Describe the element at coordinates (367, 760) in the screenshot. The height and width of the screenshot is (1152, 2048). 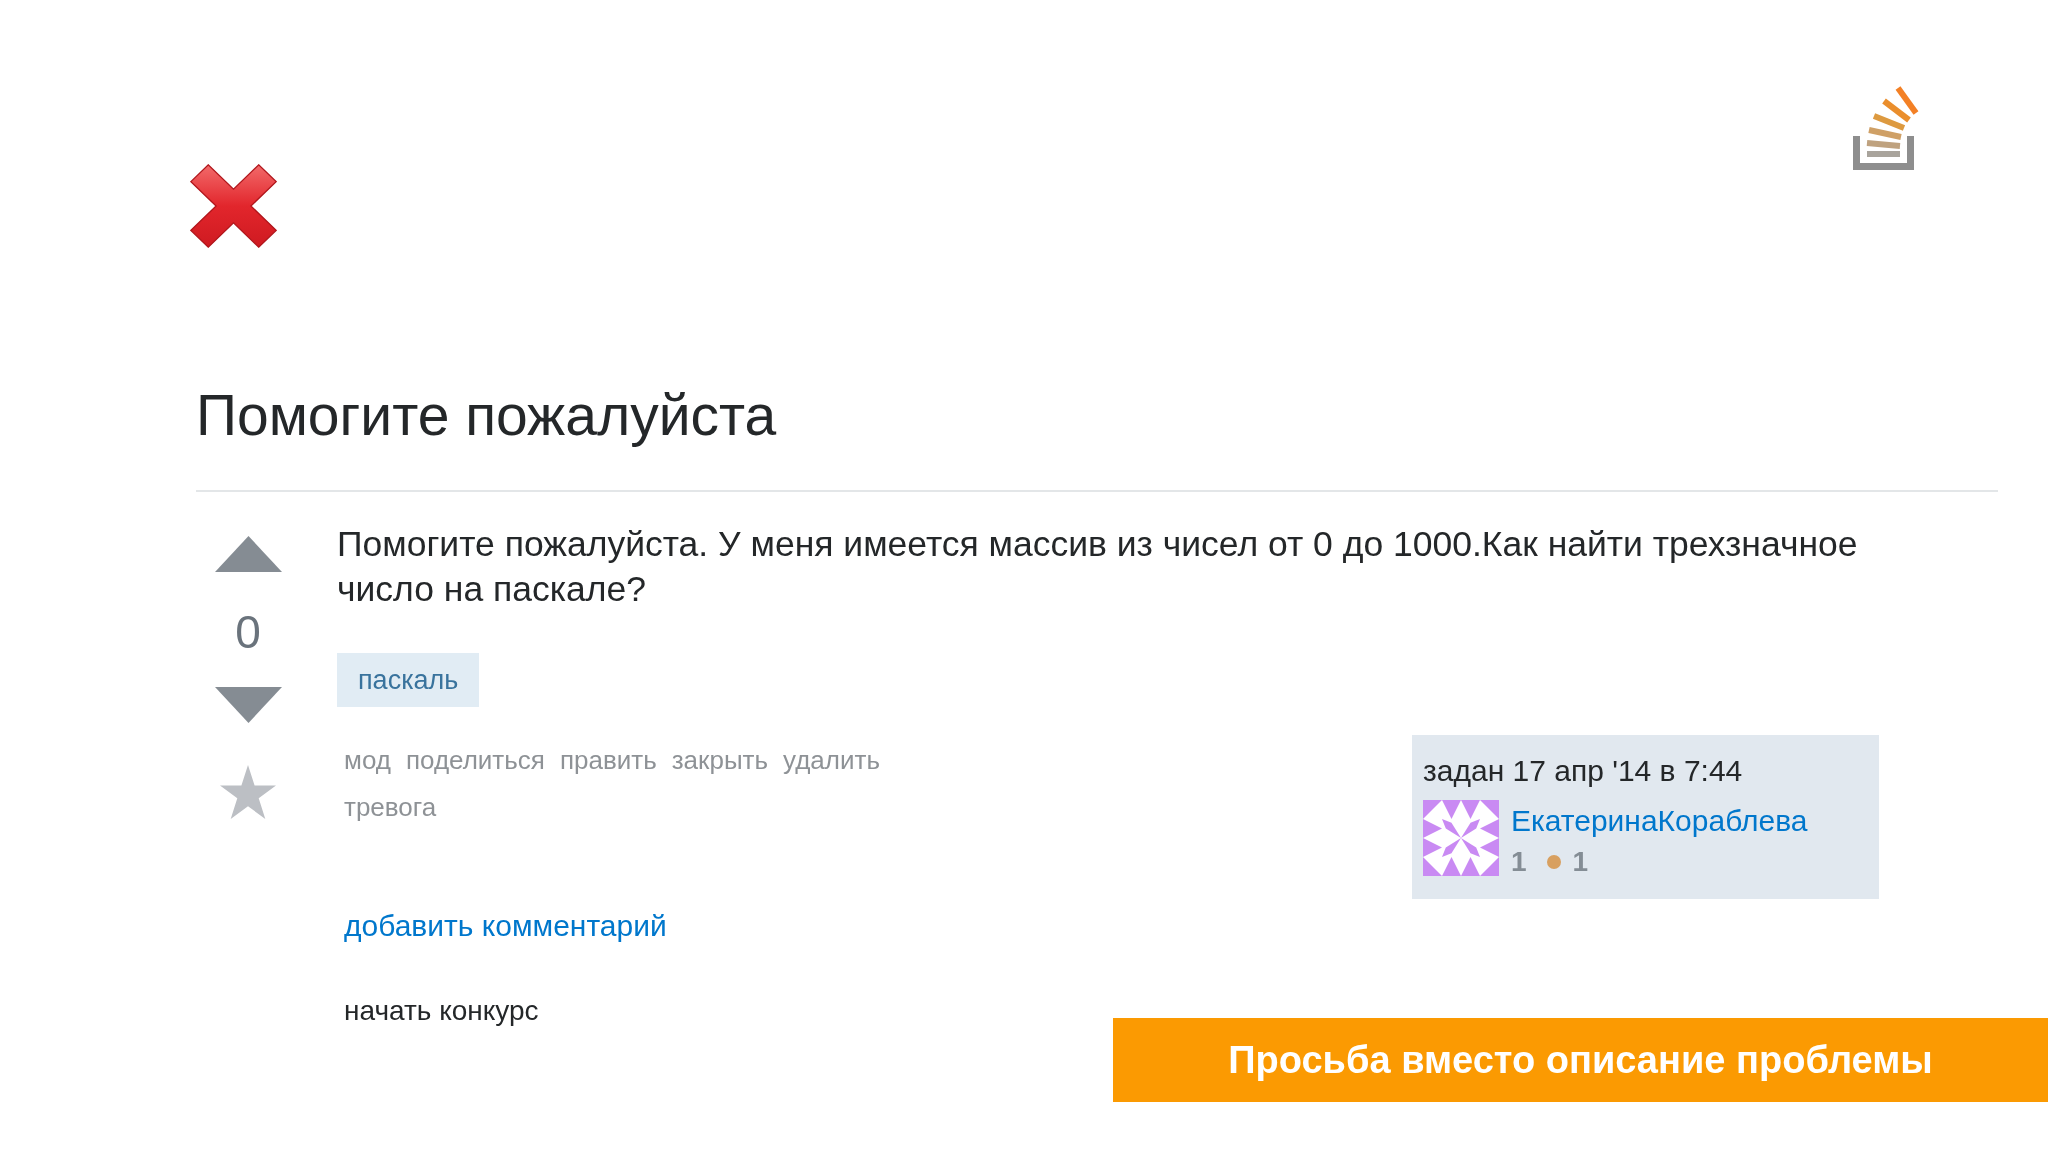
I see `post-menu-link: мод` at that location.